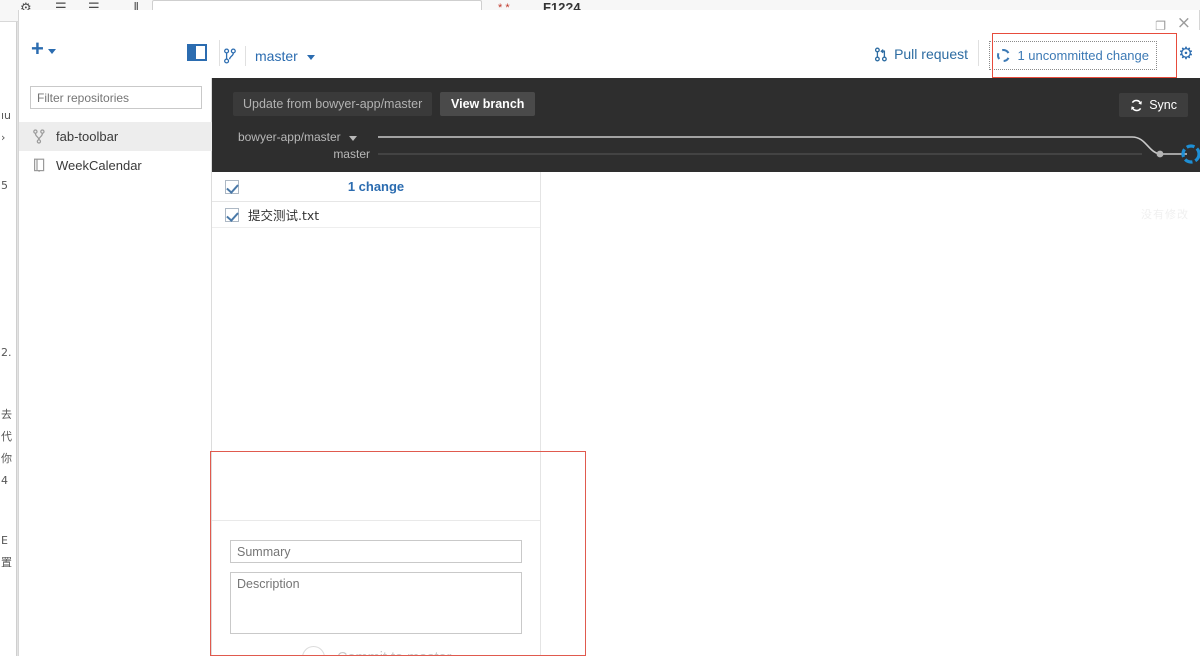 This screenshot has width=1200, height=656. I want to click on uncommitted-changes-label: 1 uncommitted change, so click(1083, 55).